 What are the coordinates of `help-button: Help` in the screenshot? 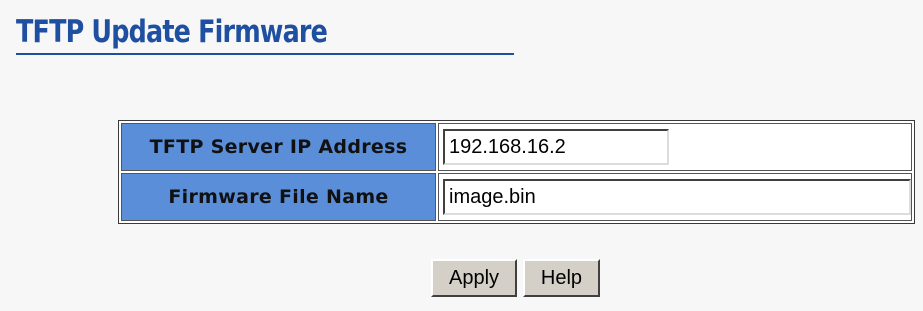 It's located at (561, 278).